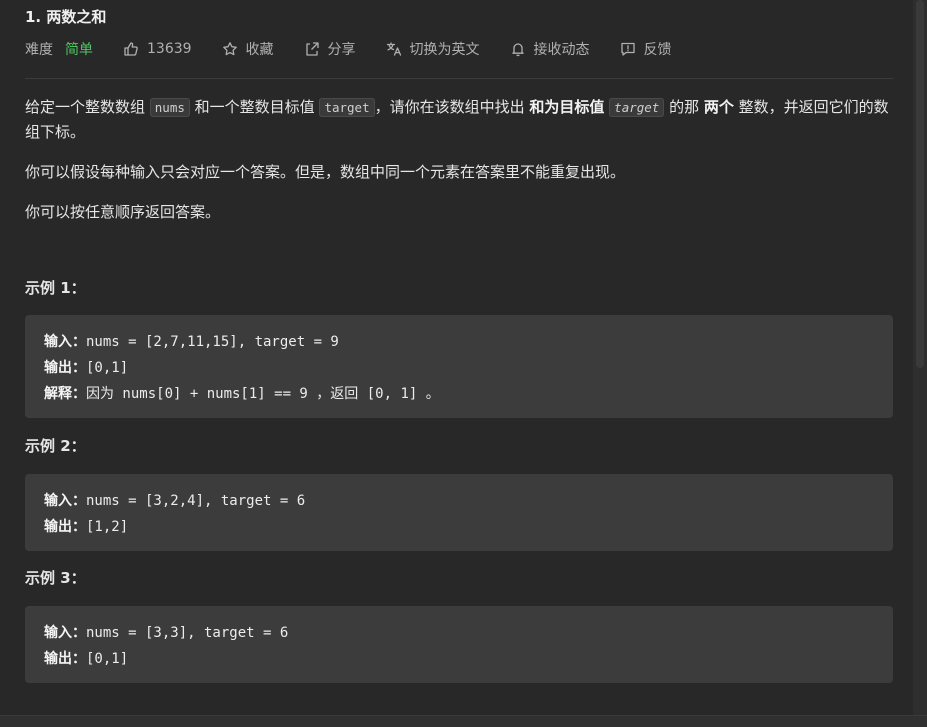 Image resolution: width=927 pixels, height=727 pixels. I want to click on example-2-block: 输入：nums = [3,2,4], target = 6 输出：[1,2], so click(459, 512).